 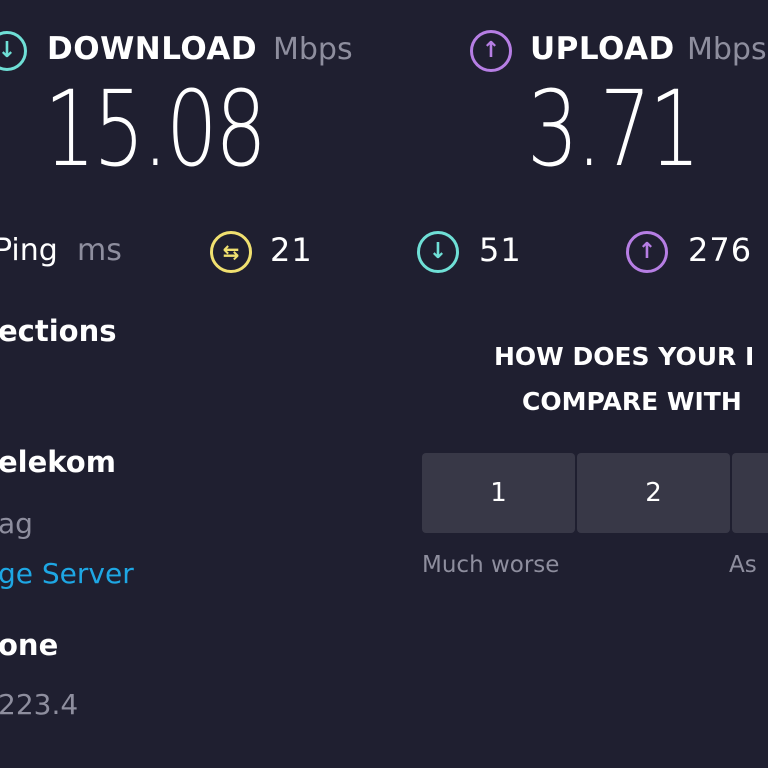 I want to click on rating-button-2: 2, so click(x=653, y=493).